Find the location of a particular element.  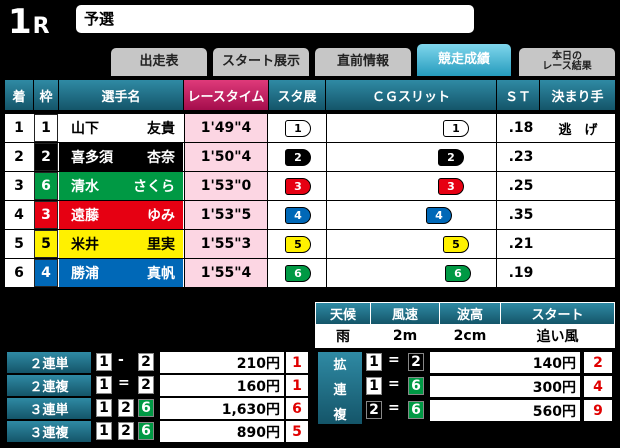

cg-slit-boat-icon: 2 is located at coordinates (451, 157).